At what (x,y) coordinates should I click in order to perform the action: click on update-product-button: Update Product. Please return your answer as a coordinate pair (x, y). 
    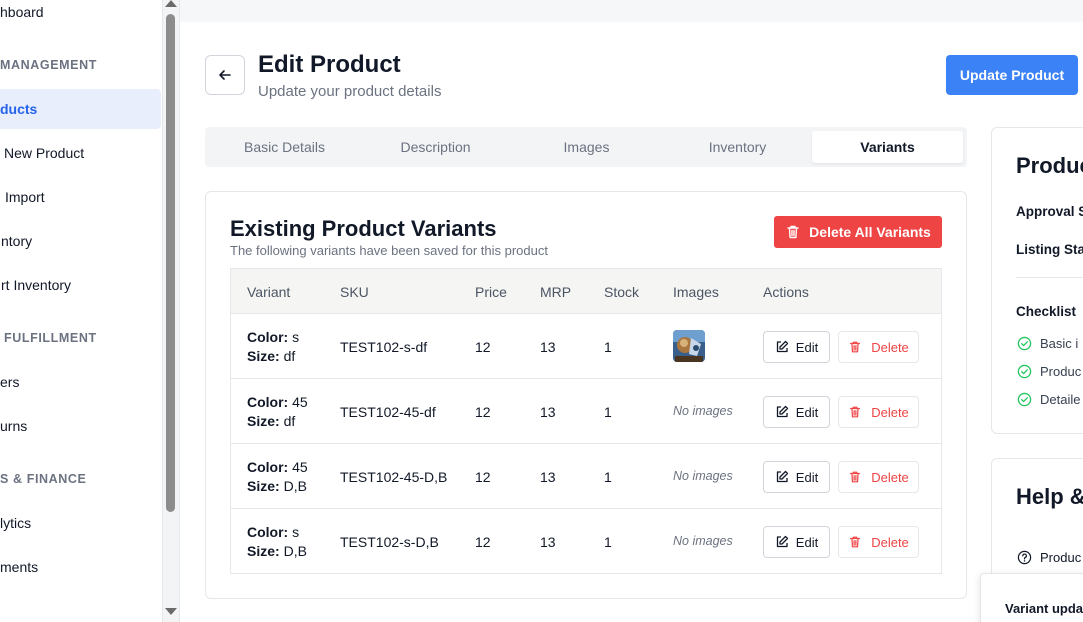
    Looking at the image, I should click on (1012, 75).